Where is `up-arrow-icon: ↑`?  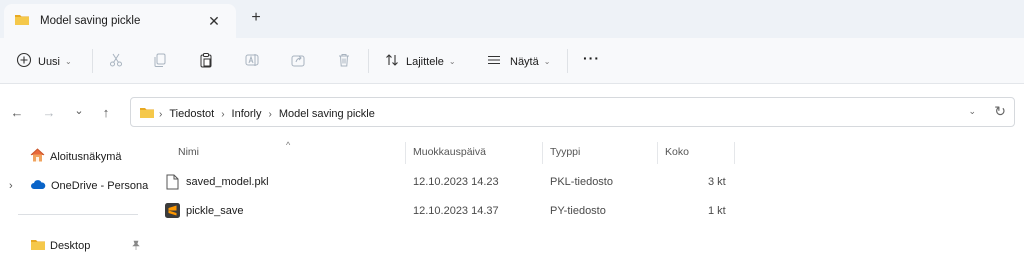
up-arrow-icon: ↑ is located at coordinates (106, 113).